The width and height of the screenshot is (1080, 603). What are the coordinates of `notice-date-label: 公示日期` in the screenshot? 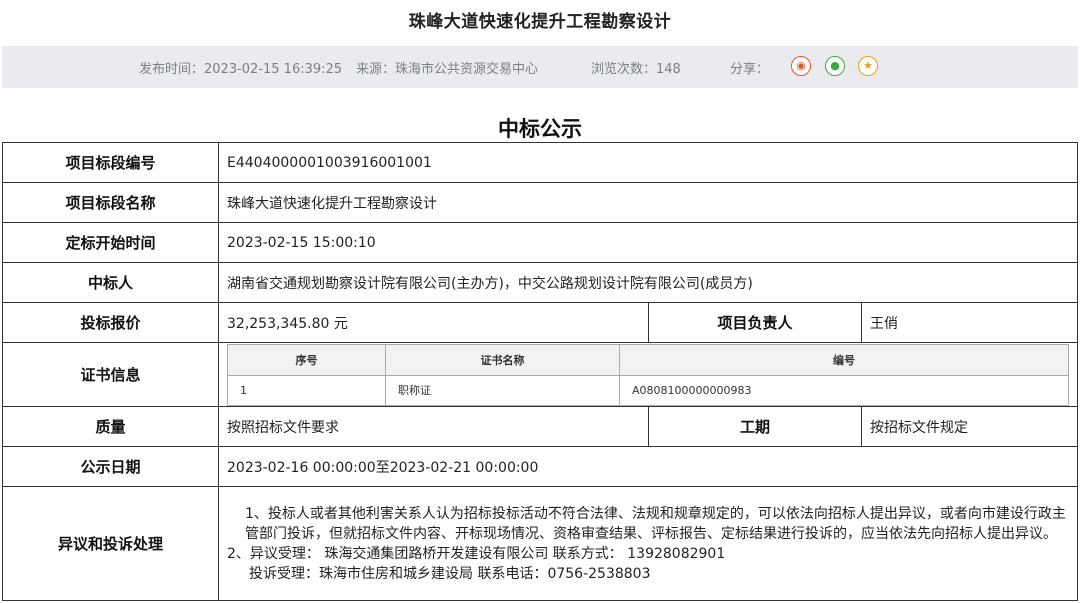 It's located at (110, 466).